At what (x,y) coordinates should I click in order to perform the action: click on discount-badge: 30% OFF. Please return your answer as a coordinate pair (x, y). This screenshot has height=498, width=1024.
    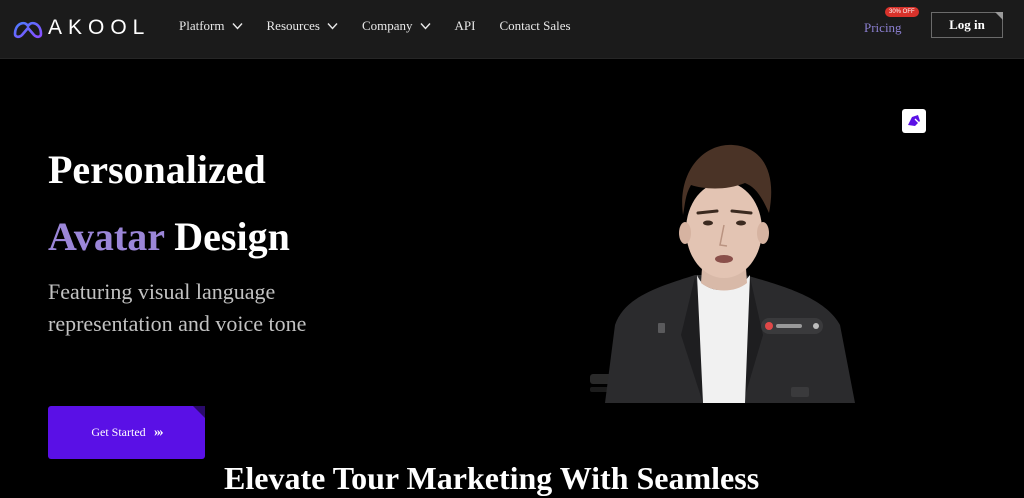
    Looking at the image, I should click on (902, 12).